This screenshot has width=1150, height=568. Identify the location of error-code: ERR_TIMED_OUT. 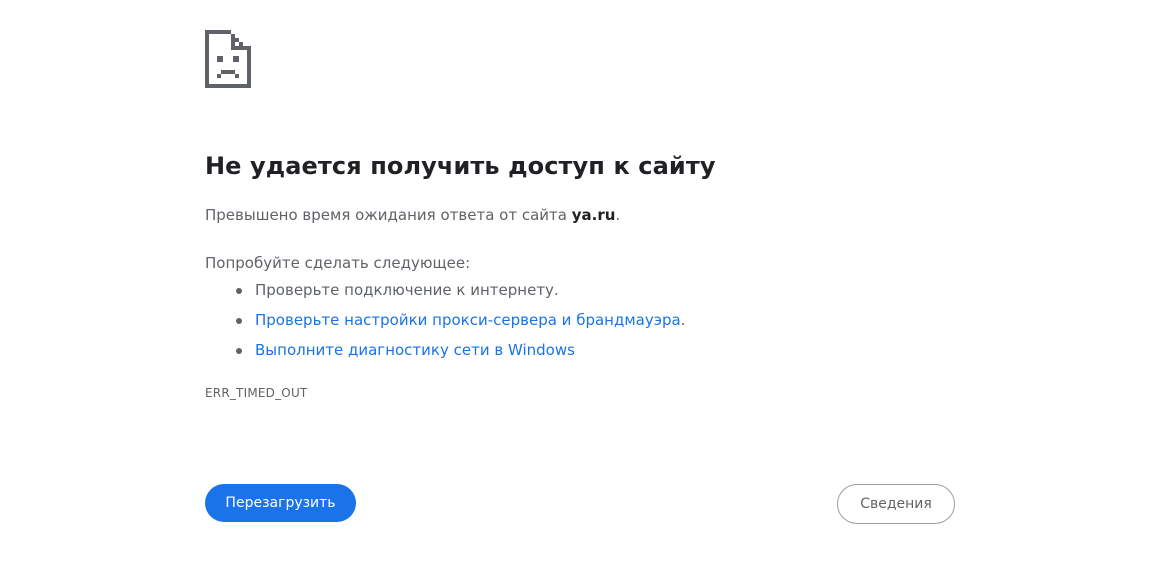
(256, 393).